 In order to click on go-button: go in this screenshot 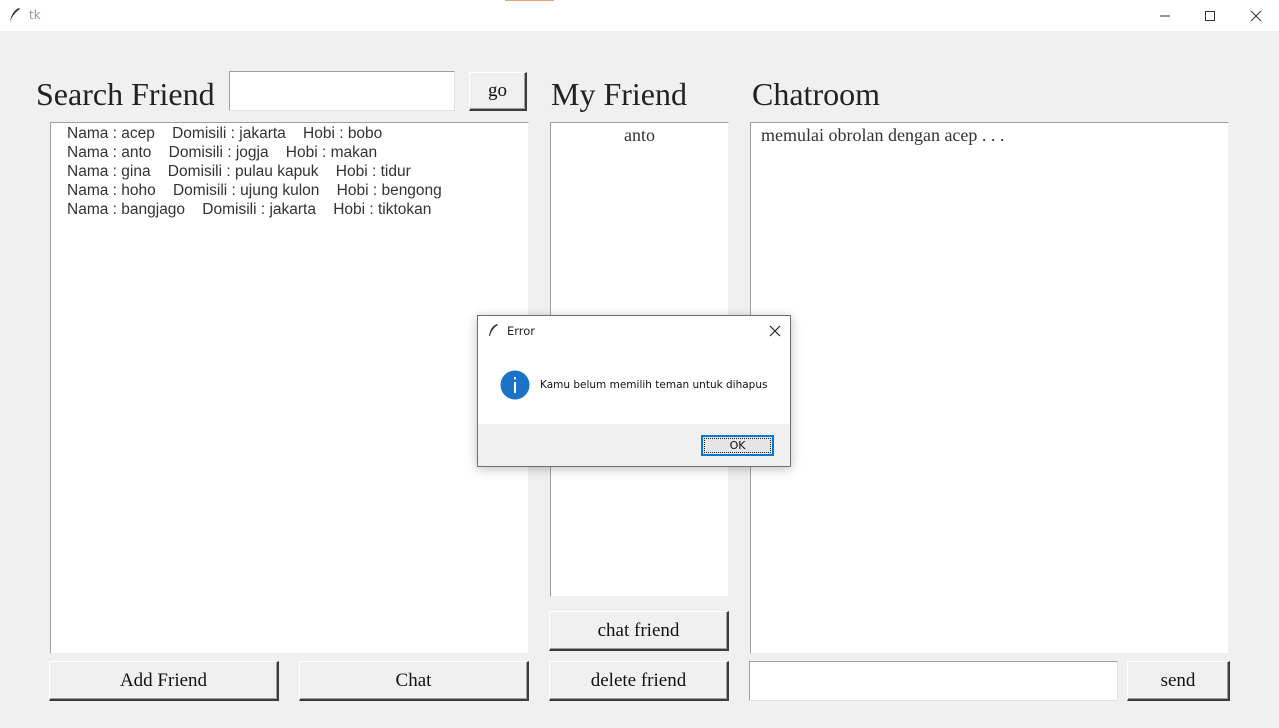, I will do `click(498, 91)`.